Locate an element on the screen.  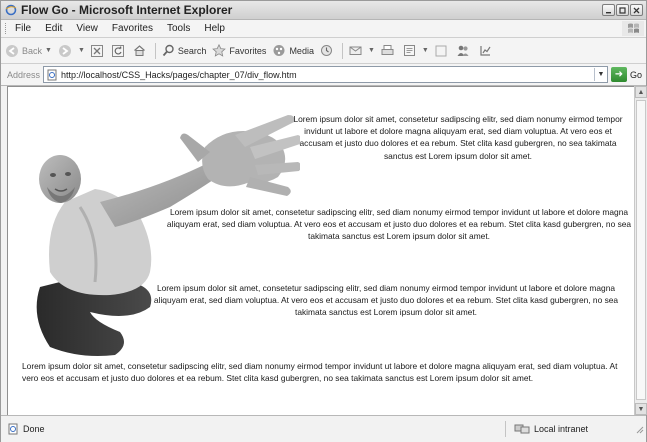
refresh-button is located at coordinates (119, 50).